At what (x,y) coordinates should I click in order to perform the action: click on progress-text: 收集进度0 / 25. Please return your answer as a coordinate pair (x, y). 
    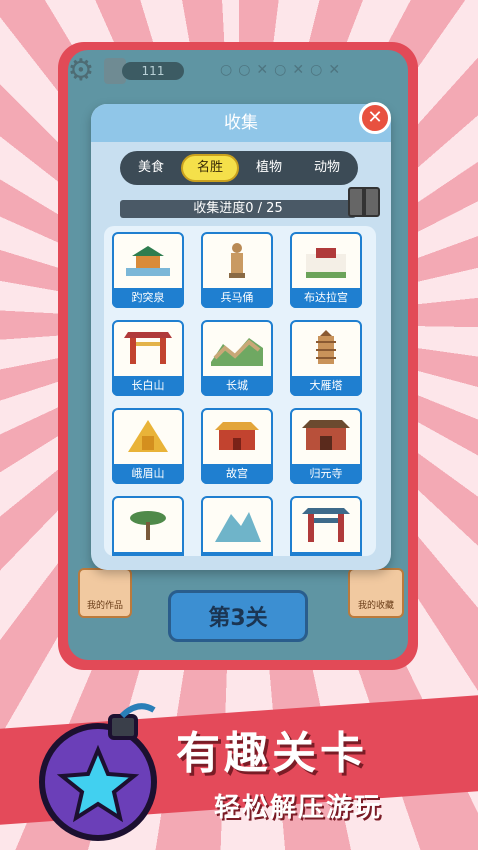
    Looking at the image, I should click on (238, 208).